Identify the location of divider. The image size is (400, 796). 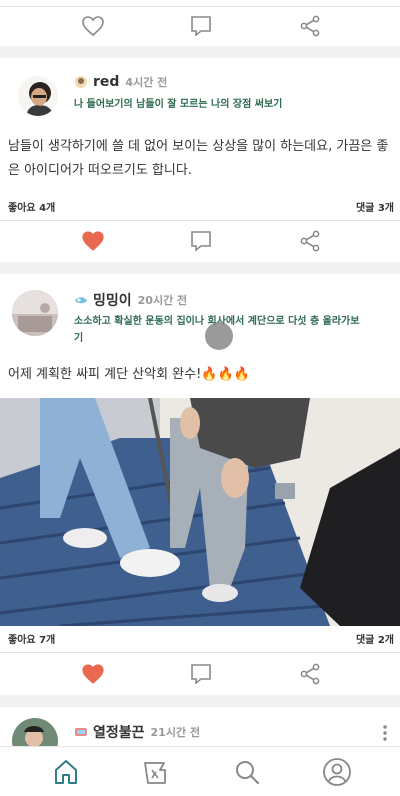
(200, 652).